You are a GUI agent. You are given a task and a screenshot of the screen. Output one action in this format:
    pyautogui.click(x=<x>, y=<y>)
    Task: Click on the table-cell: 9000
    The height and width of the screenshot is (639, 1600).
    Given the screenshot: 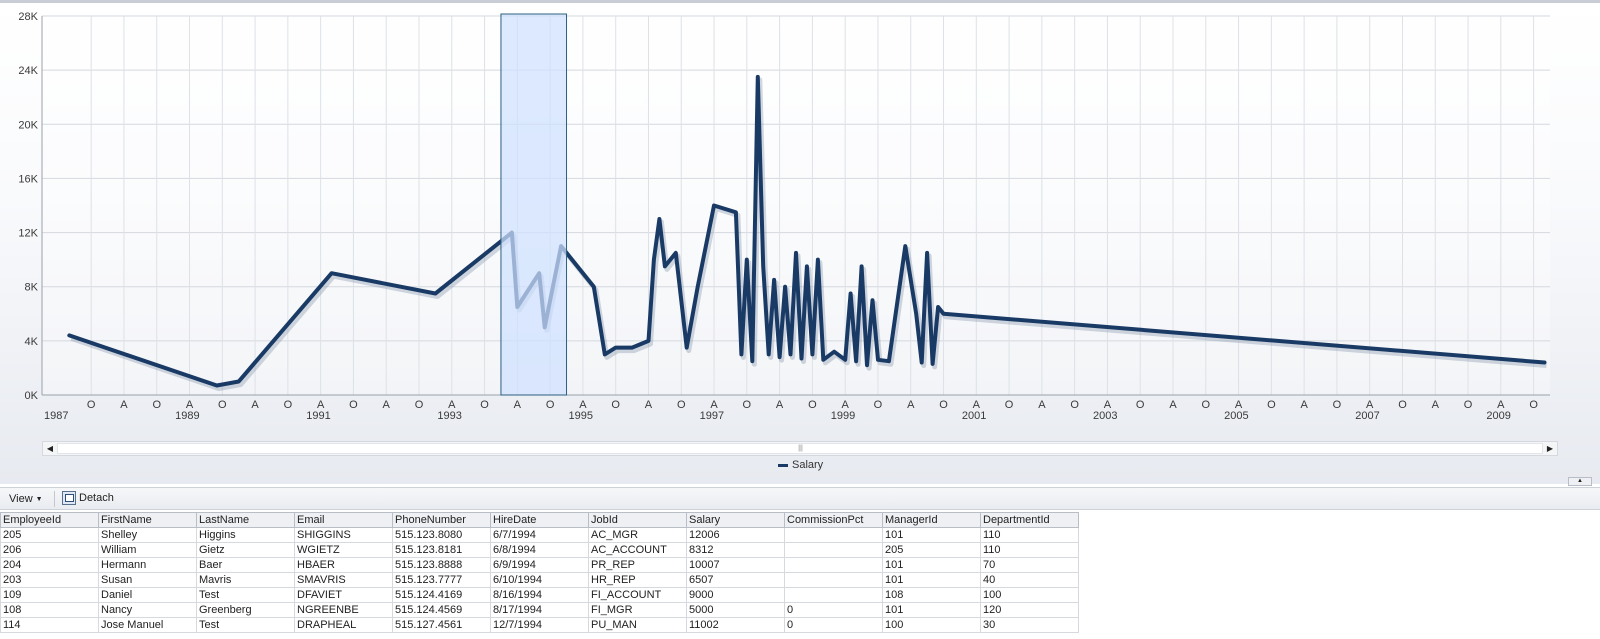 What is the action you would take?
    pyautogui.click(x=735, y=595)
    